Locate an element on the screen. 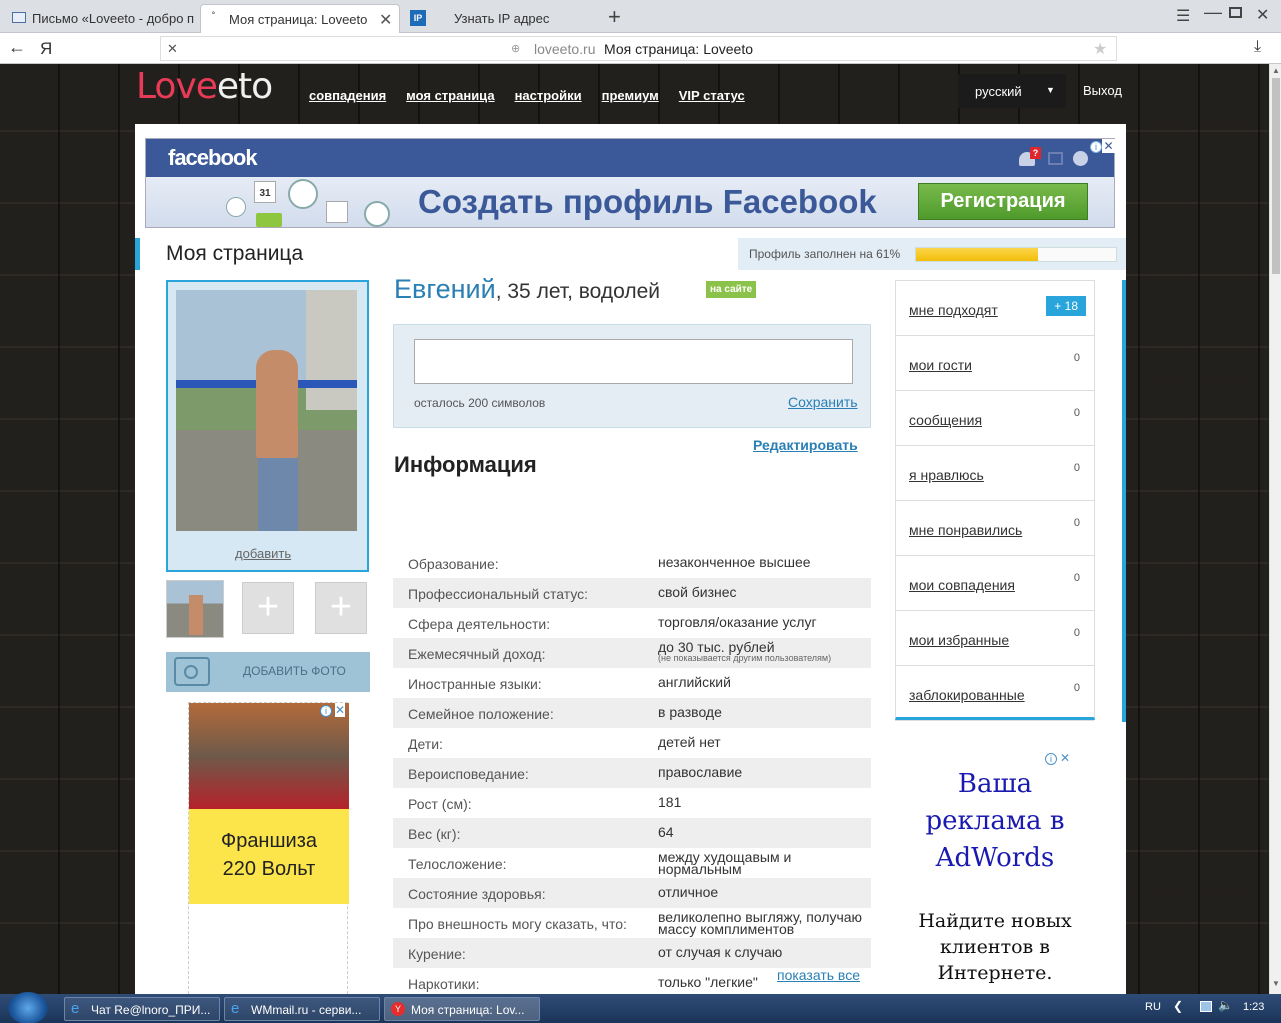 The width and height of the screenshot is (1281, 1023). profile-photo is located at coordinates (266, 410).